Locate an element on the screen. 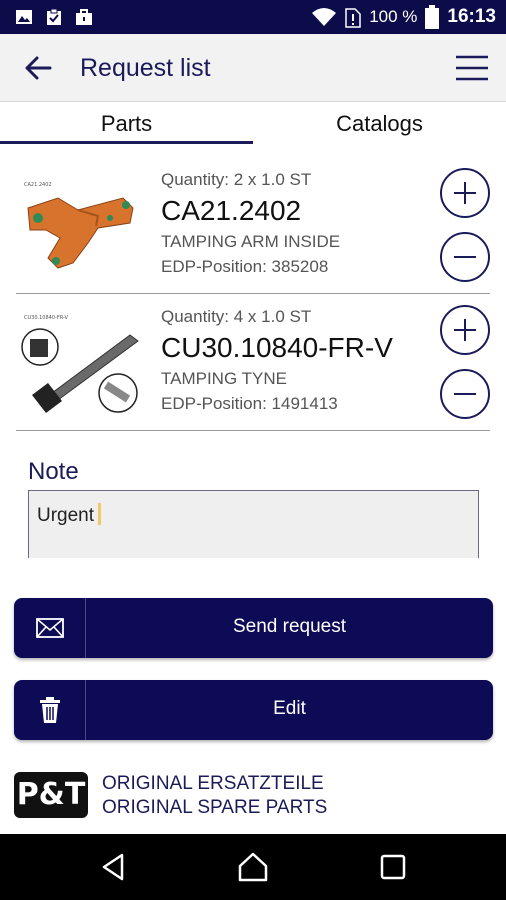 This screenshot has height=900, width=506. arrow-left-icon is located at coordinates (38, 68).